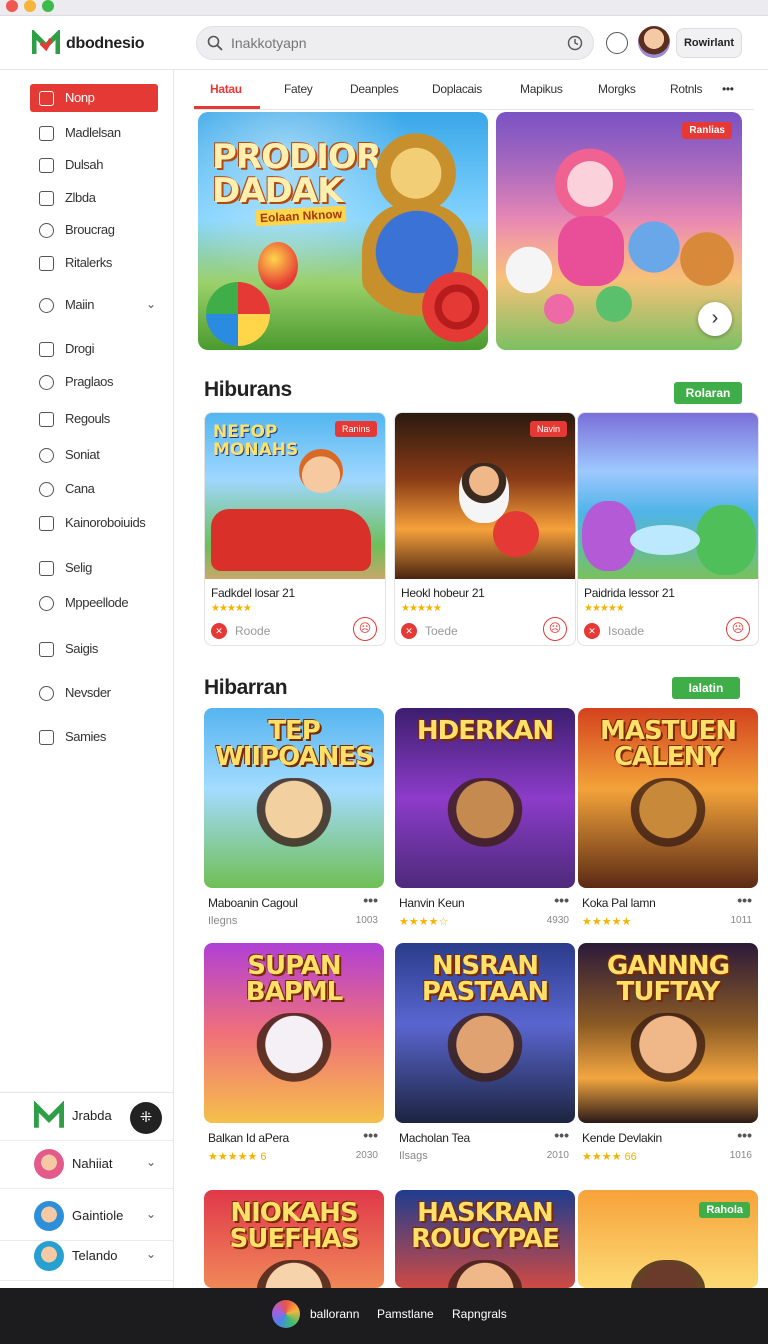 This screenshot has width=768, height=1344. What do you see at coordinates (443, 593) in the screenshot?
I see `card-title: Heokl hobeur 21` at bounding box center [443, 593].